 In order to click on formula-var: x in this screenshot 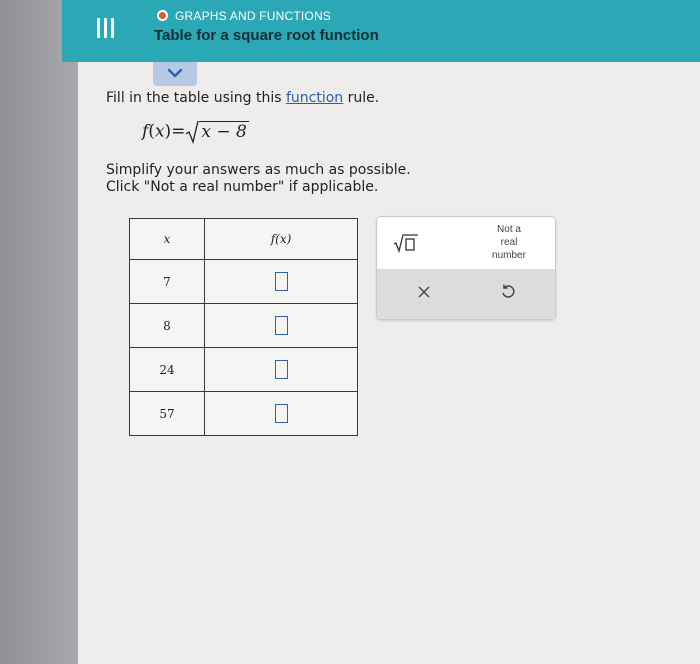, I will do `click(159, 131)`.